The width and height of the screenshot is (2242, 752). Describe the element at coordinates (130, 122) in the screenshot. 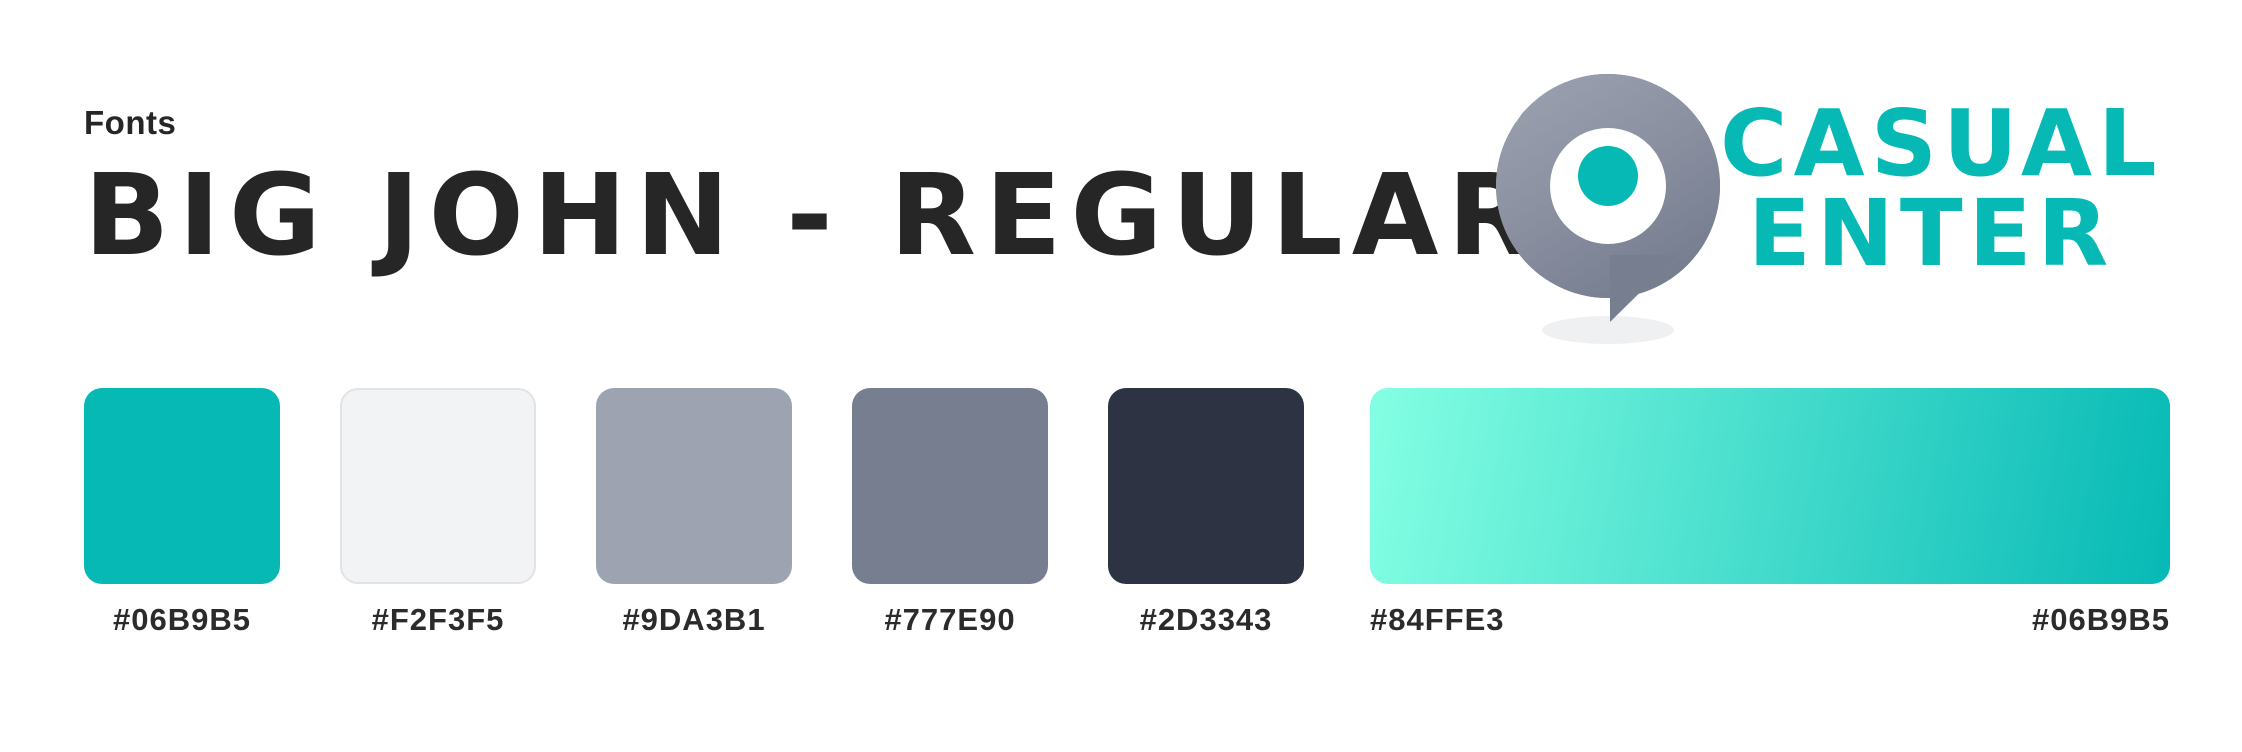

I see `fonts-label: Fonts` at that location.